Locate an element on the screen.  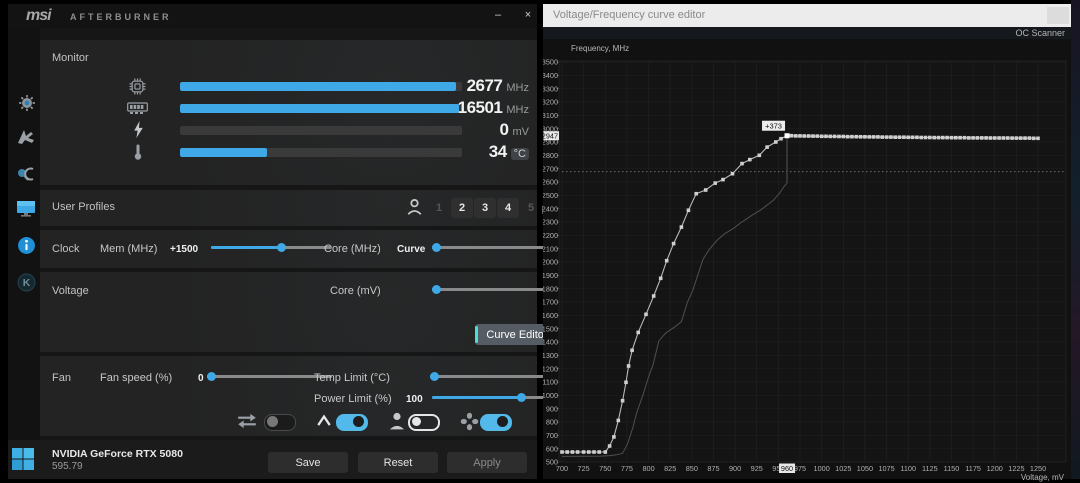
information-icon is located at coordinates (26, 245).